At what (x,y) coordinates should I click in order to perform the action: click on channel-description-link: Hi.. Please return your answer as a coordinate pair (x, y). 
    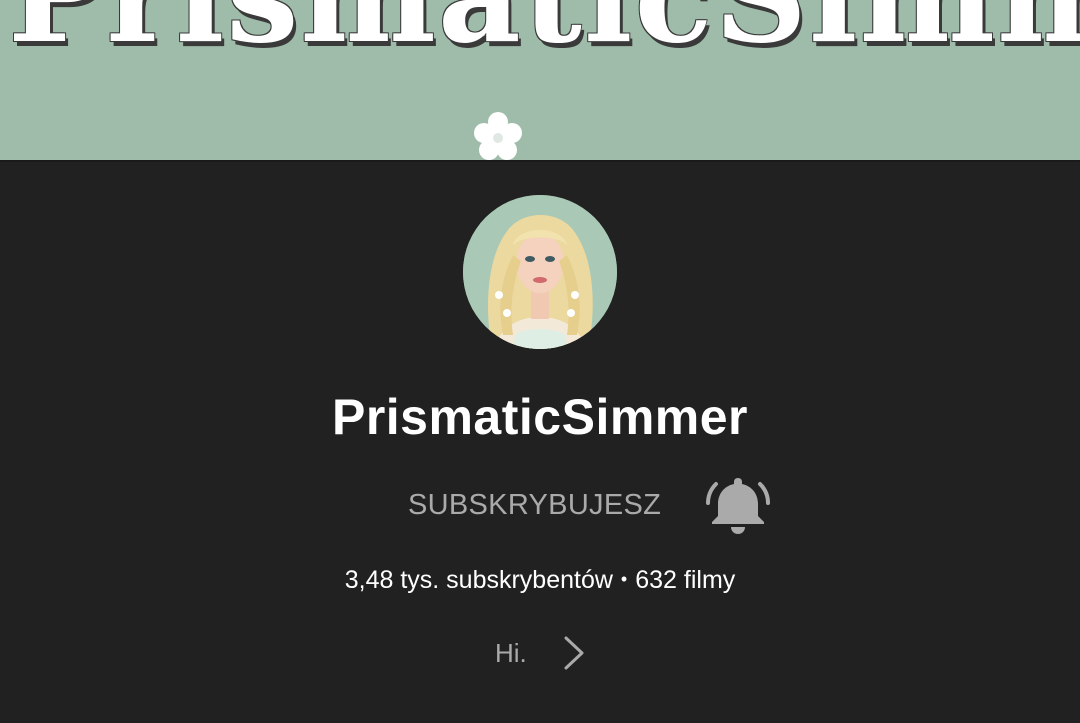
    Looking at the image, I should click on (545, 653).